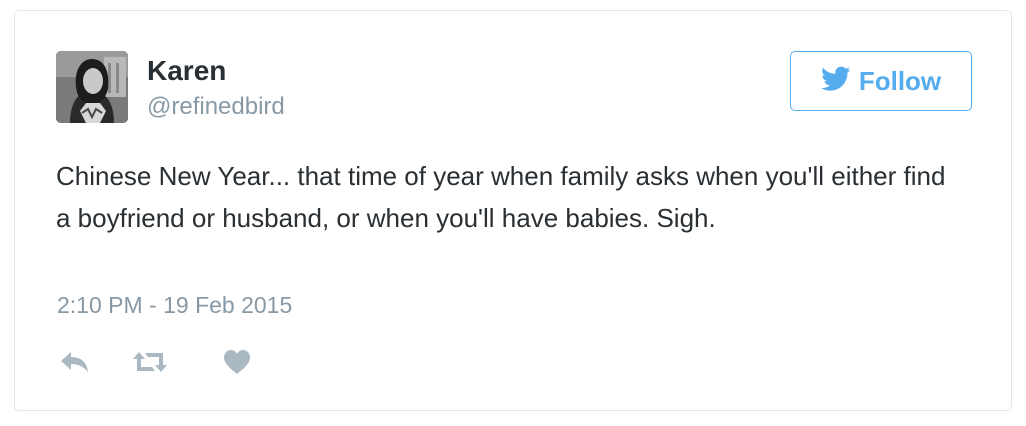  I want to click on avatar, so click(92, 87).